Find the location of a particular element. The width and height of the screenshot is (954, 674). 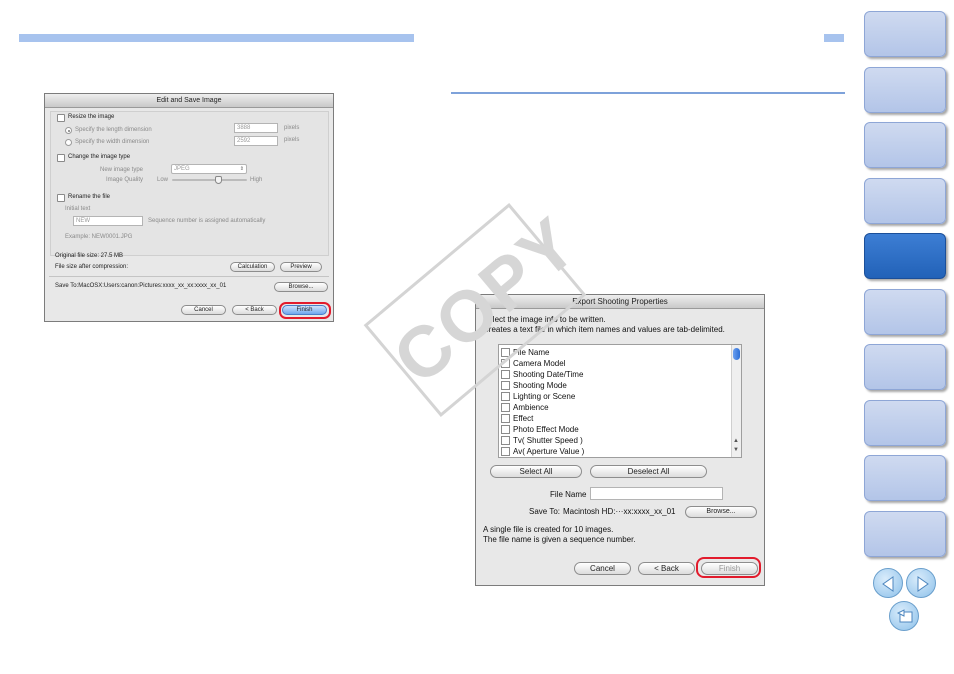

return-arrow-icon is located at coordinates (904, 616).